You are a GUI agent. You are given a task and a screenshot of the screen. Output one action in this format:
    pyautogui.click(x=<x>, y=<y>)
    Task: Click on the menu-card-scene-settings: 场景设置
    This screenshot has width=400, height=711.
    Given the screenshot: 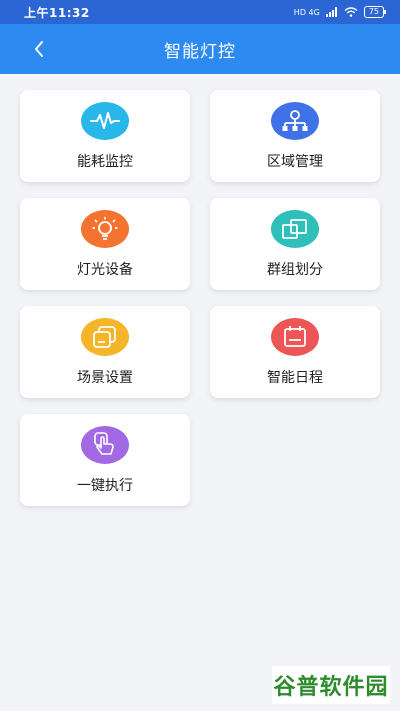 What is the action you would take?
    pyautogui.click(x=105, y=352)
    